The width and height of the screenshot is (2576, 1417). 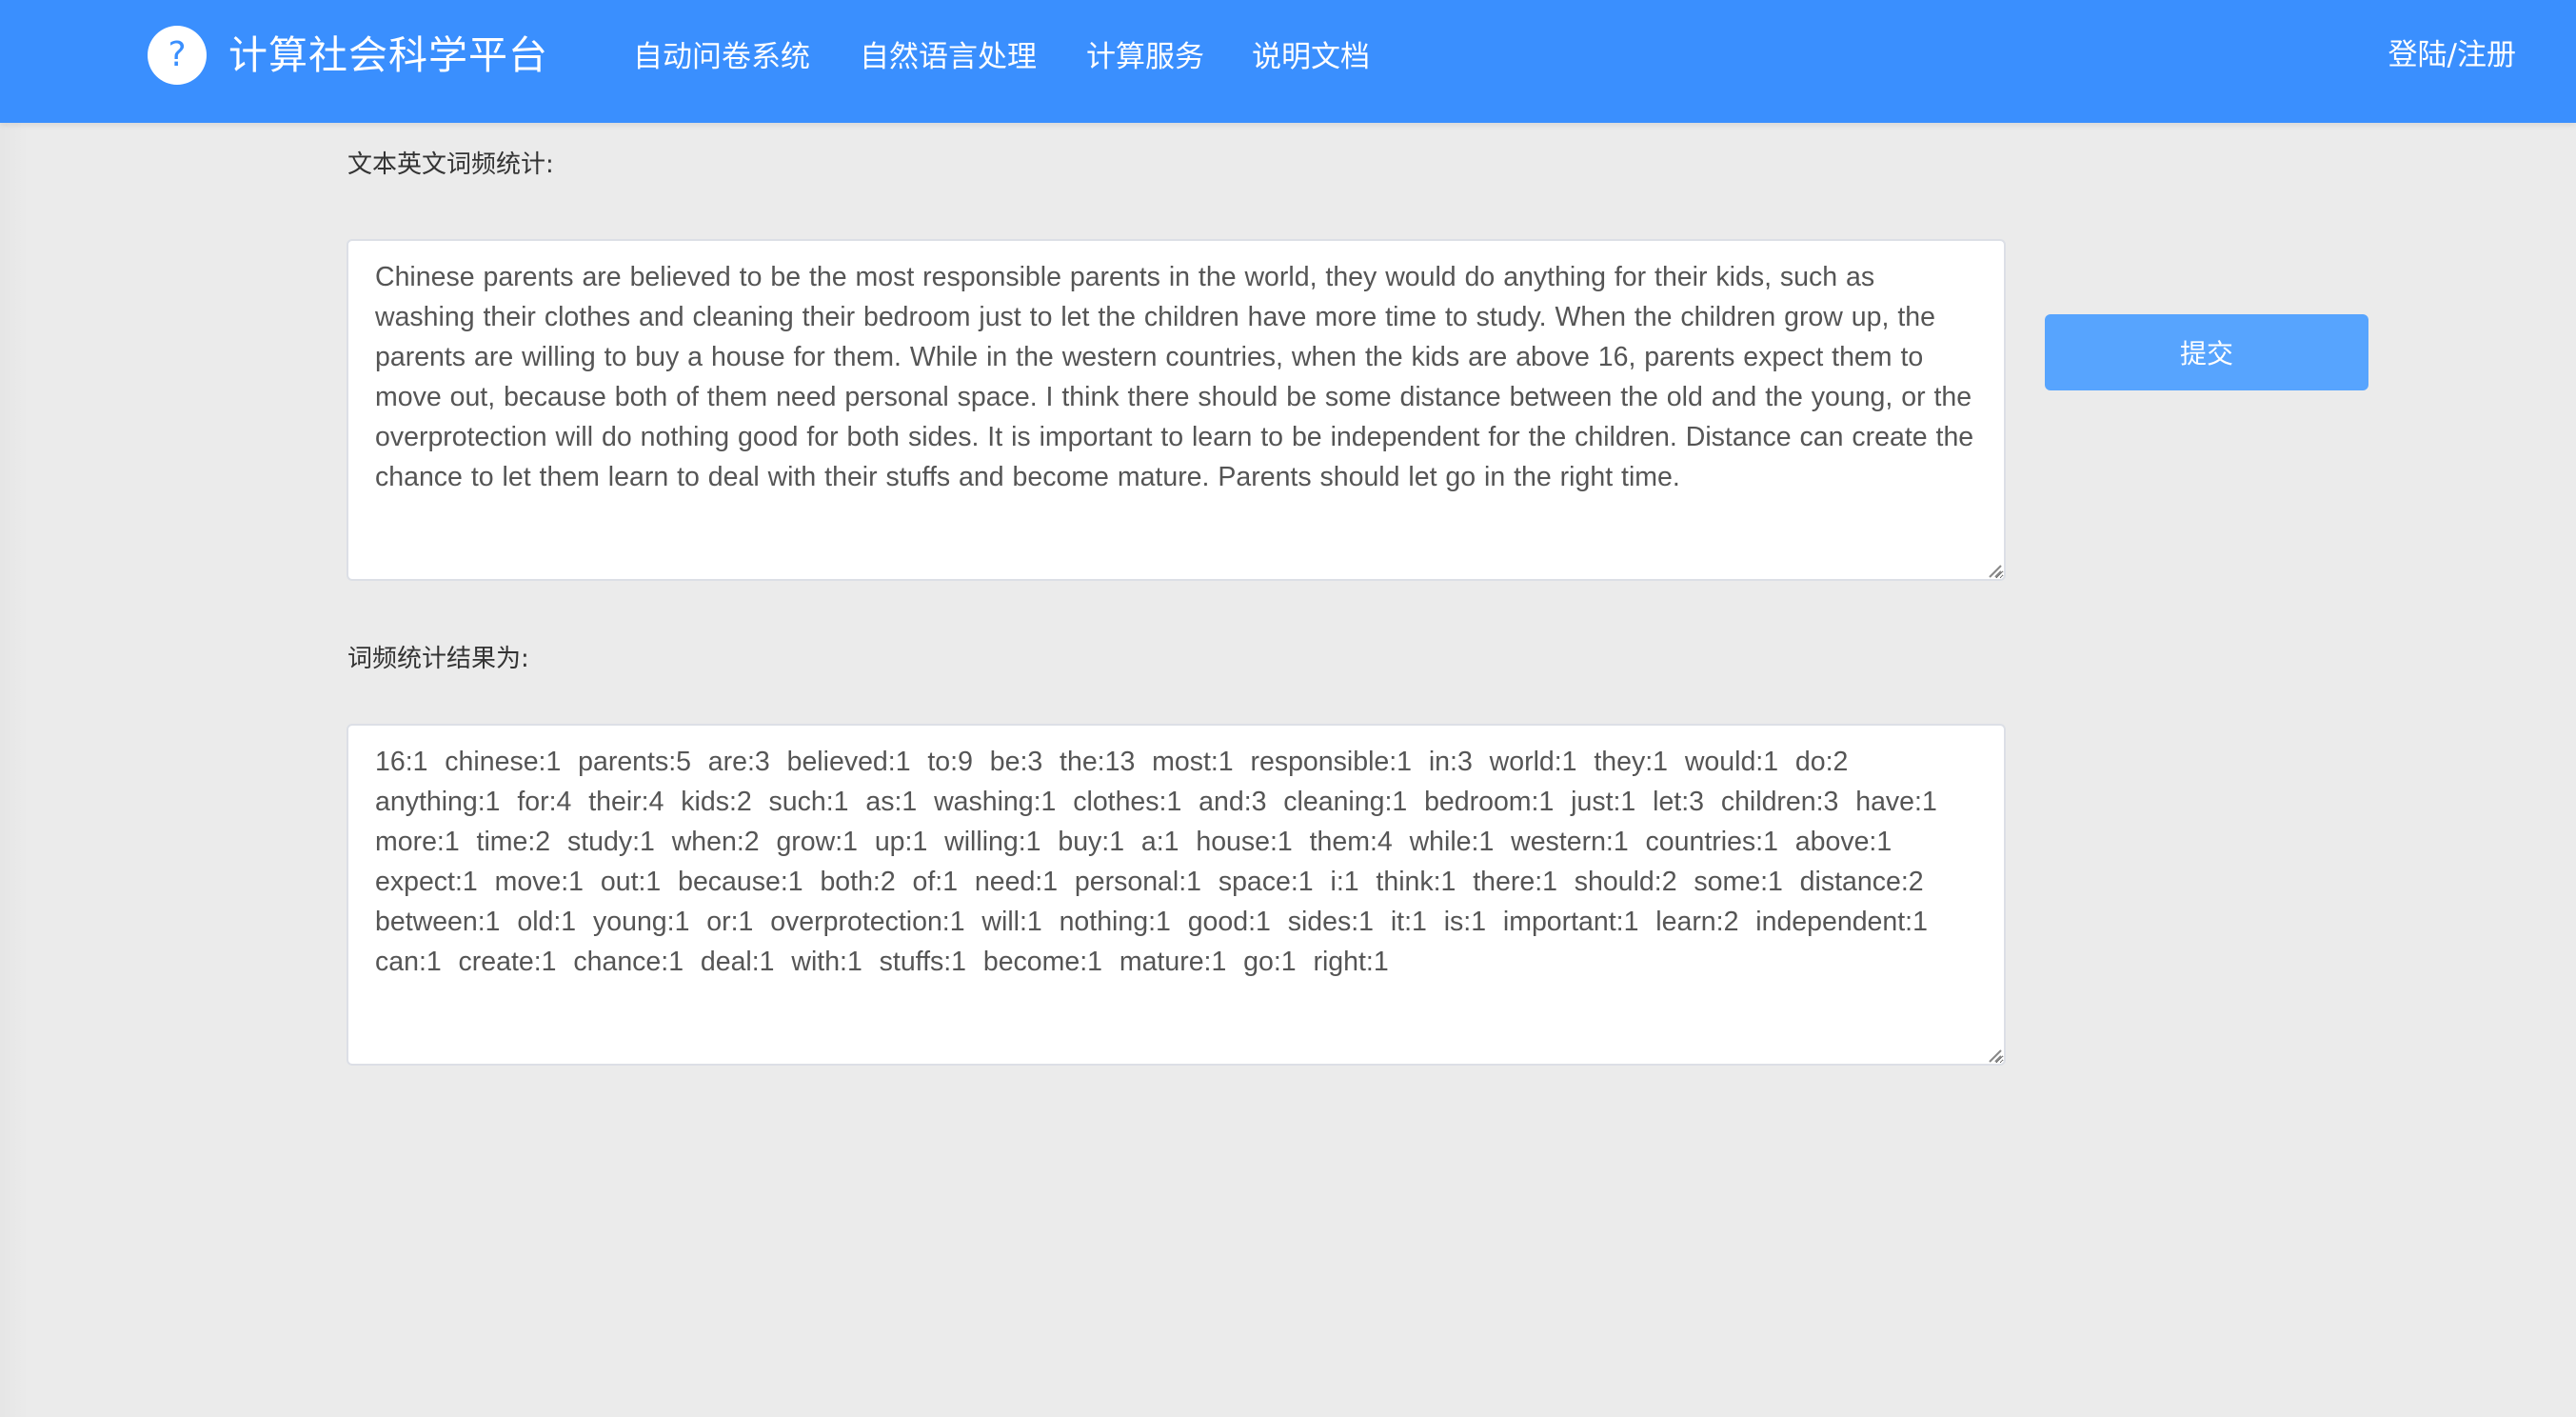 I want to click on nav-item-nlp: 自然语言处理, so click(x=948, y=57).